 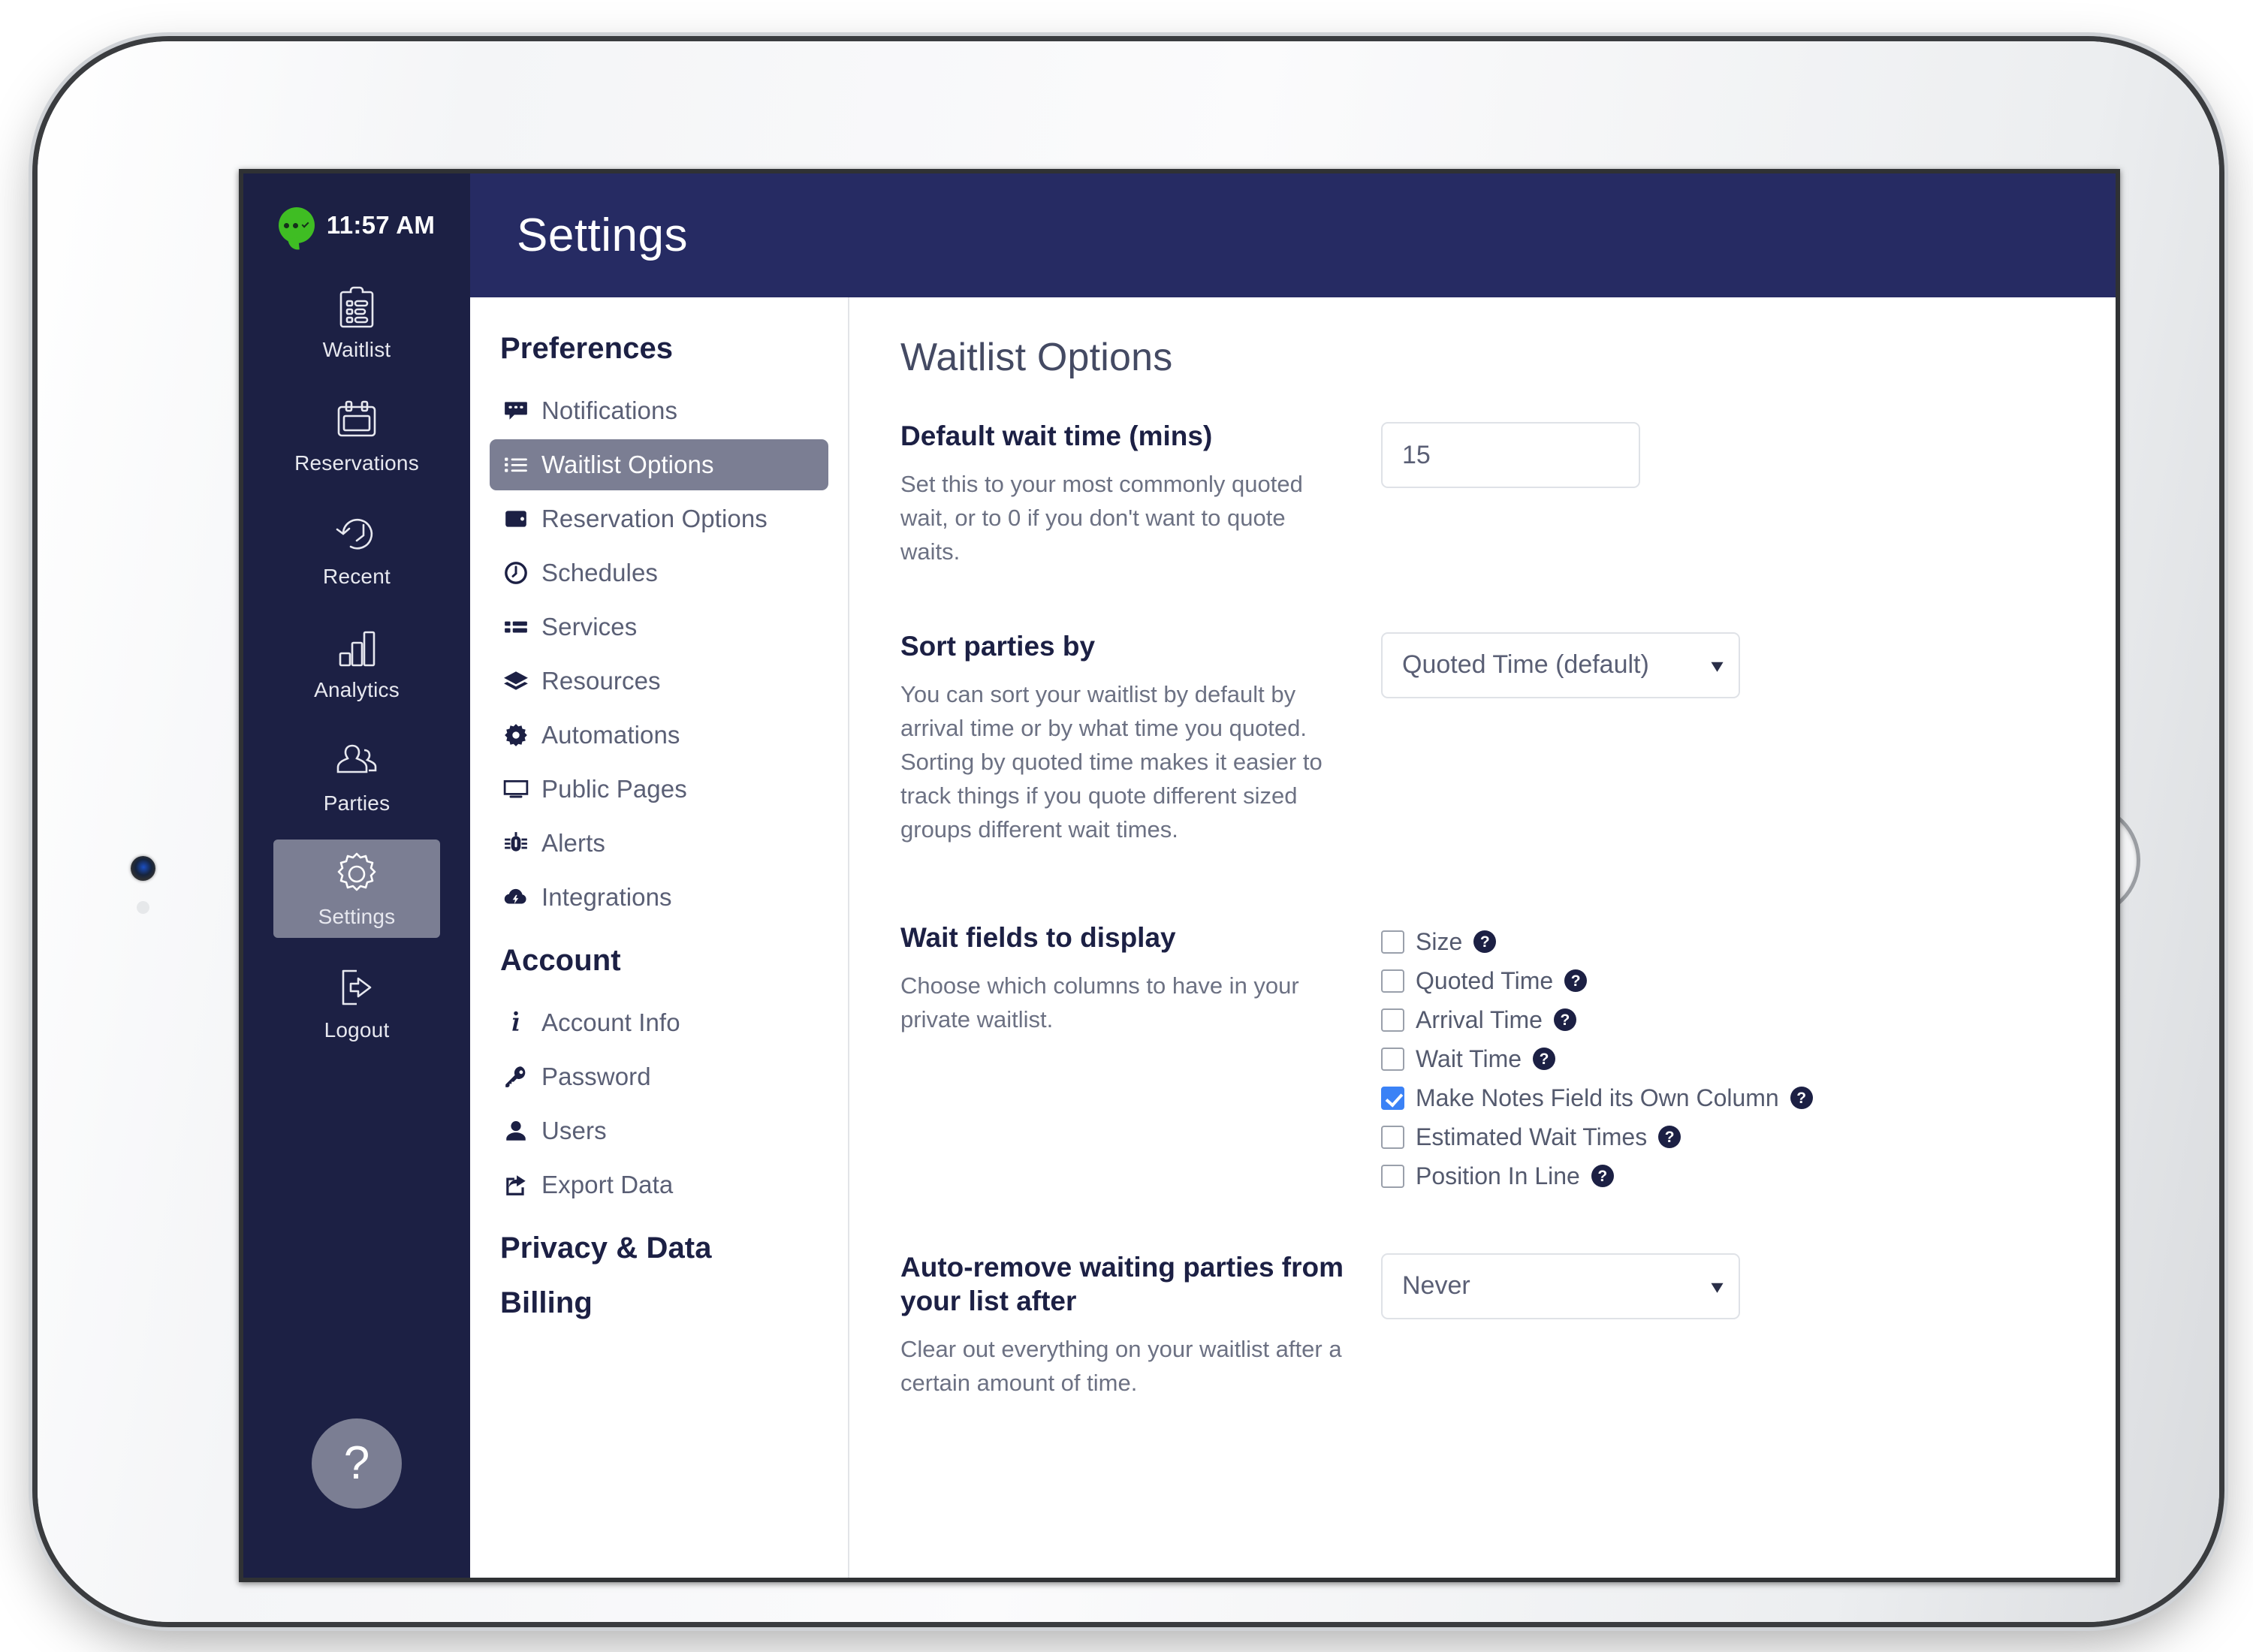 What do you see at coordinates (1393, 1020) in the screenshot?
I see `checkbox-arrival-time` at bounding box center [1393, 1020].